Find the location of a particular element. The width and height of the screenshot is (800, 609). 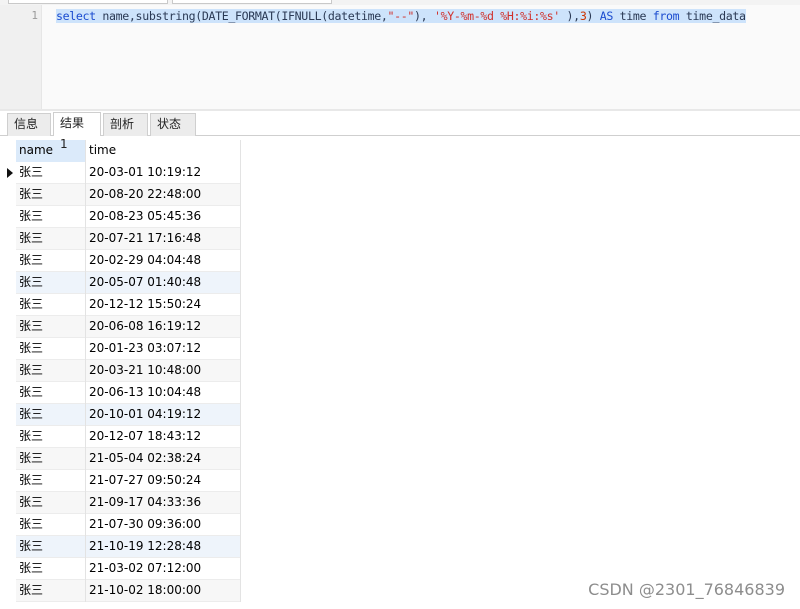

table-row: 张三 20-10-01 04:19:12 is located at coordinates (128, 415).